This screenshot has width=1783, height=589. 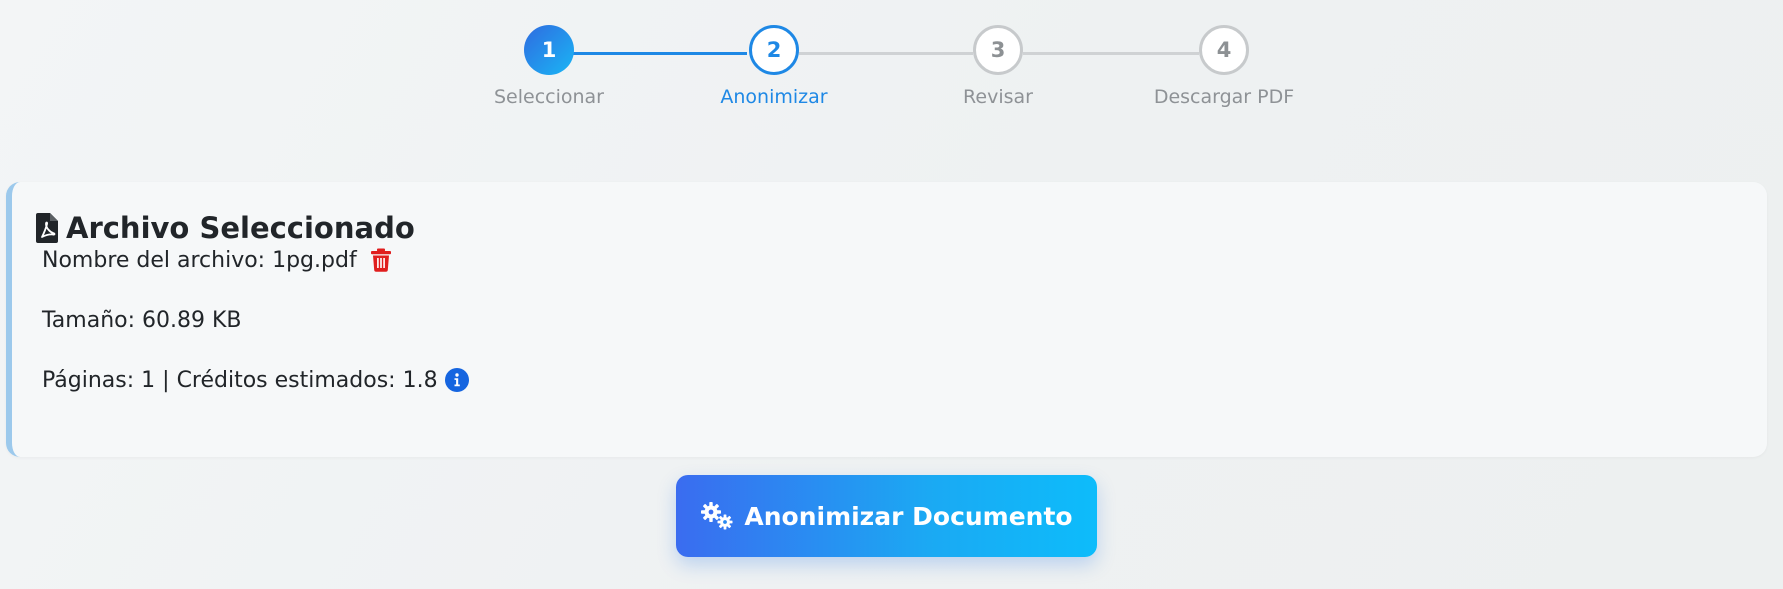 What do you see at coordinates (774, 97) in the screenshot?
I see `step-label: Anonimizar` at bounding box center [774, 97].